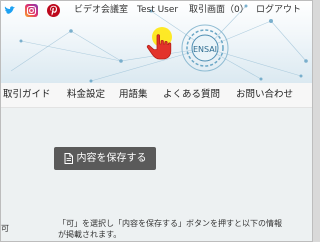  What do you see at coordinates (68, 158) in the screenshot?
I see `document-icon` at bounding box center [68, 158].